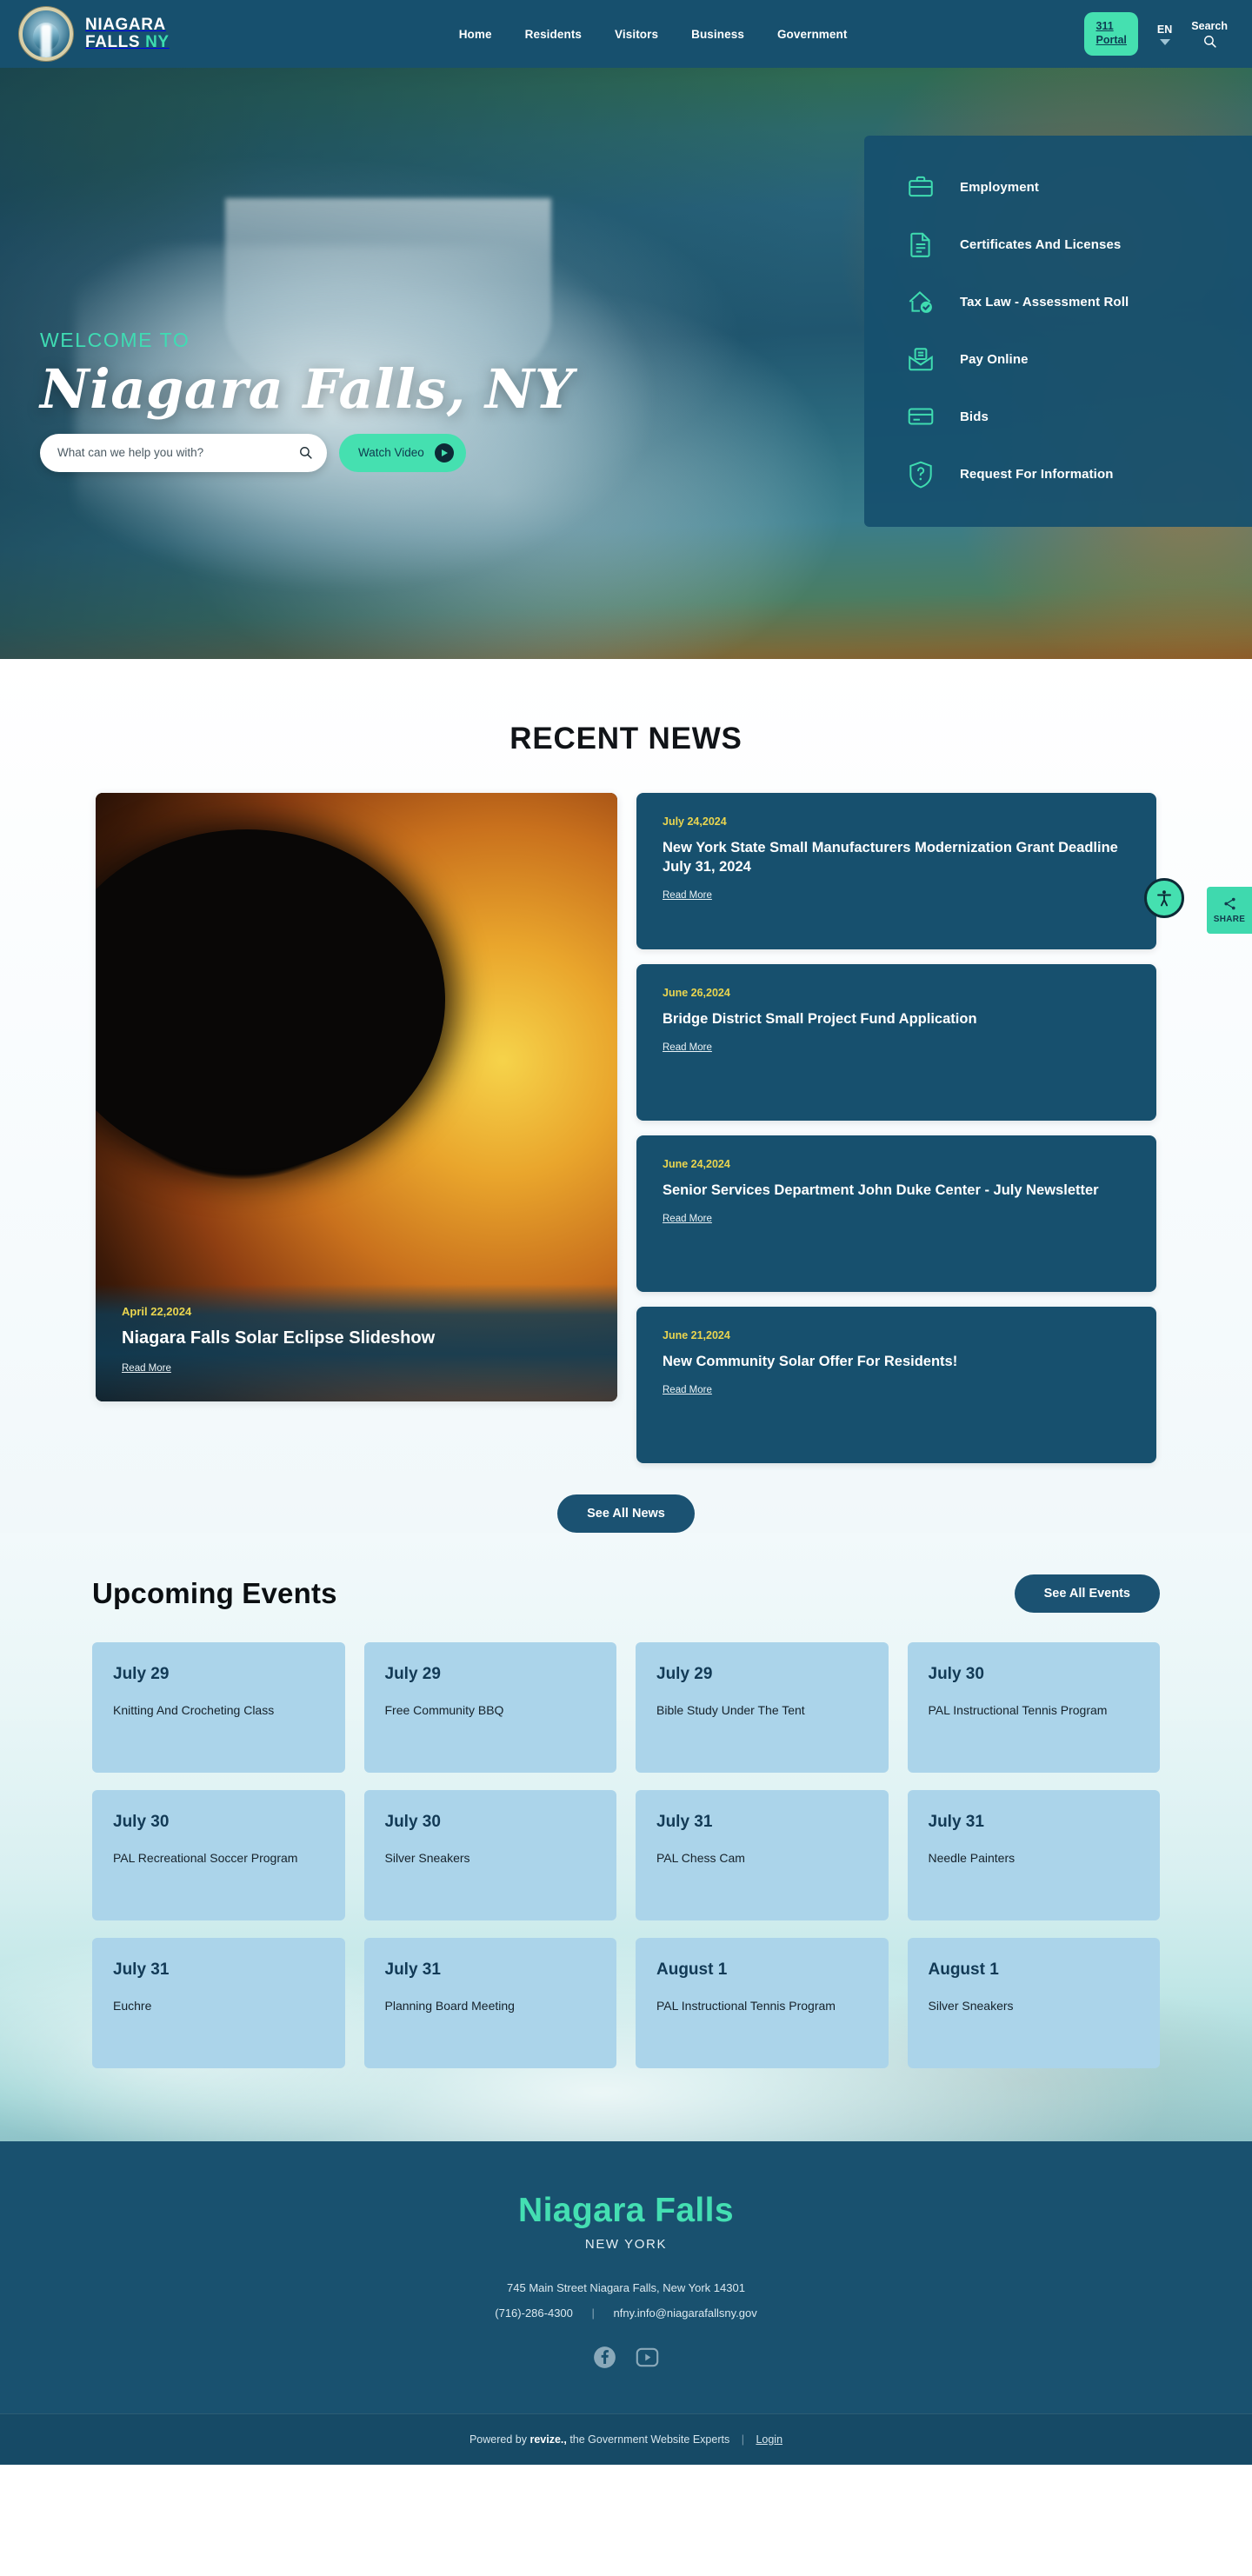 The width and height of the screenshot is (1252, 2576). What do you see at coordinates (178, 453) in the screenshot?
I see `hero-search-input` at bounding box center [178, 453].